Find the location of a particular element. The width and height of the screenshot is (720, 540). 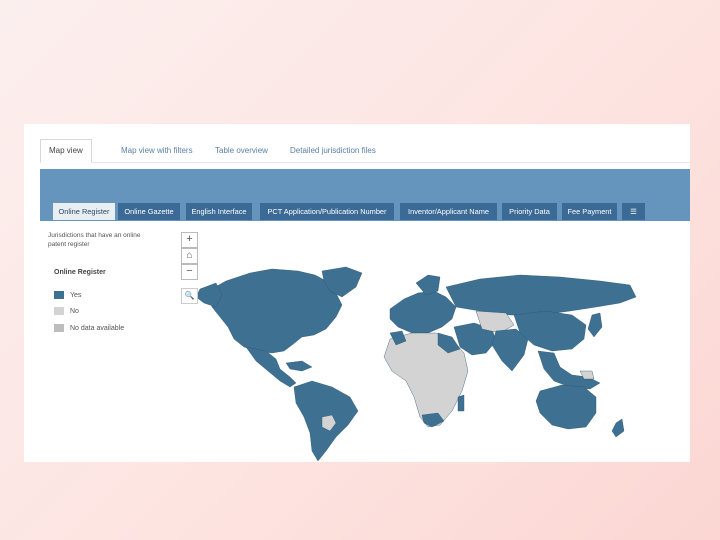

tab-english-interface: English Interface is located at coordinates (219, 211).